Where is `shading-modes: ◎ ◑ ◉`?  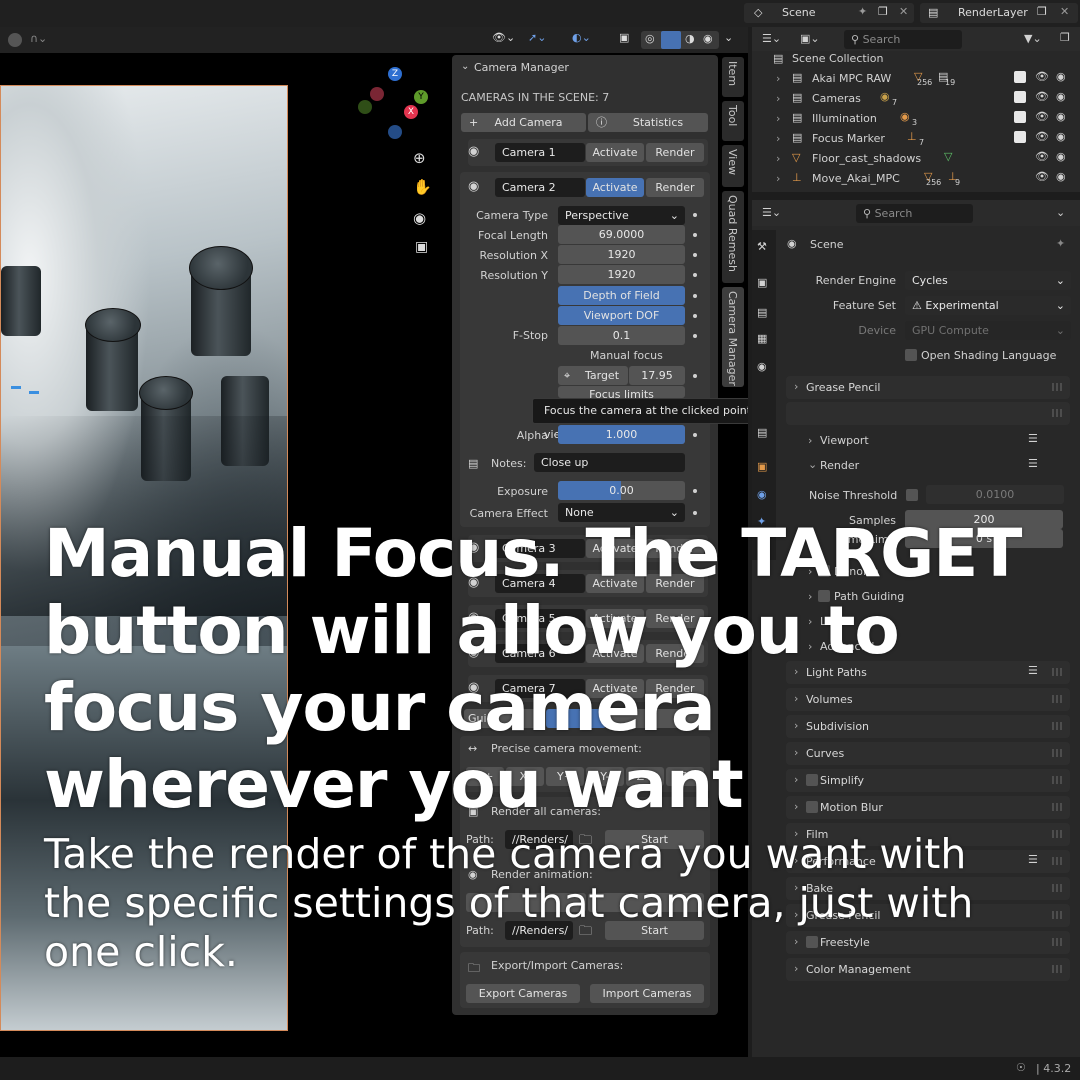 shading-modes: ◎ ◑ ◉ is located at coordinates (680, 40).